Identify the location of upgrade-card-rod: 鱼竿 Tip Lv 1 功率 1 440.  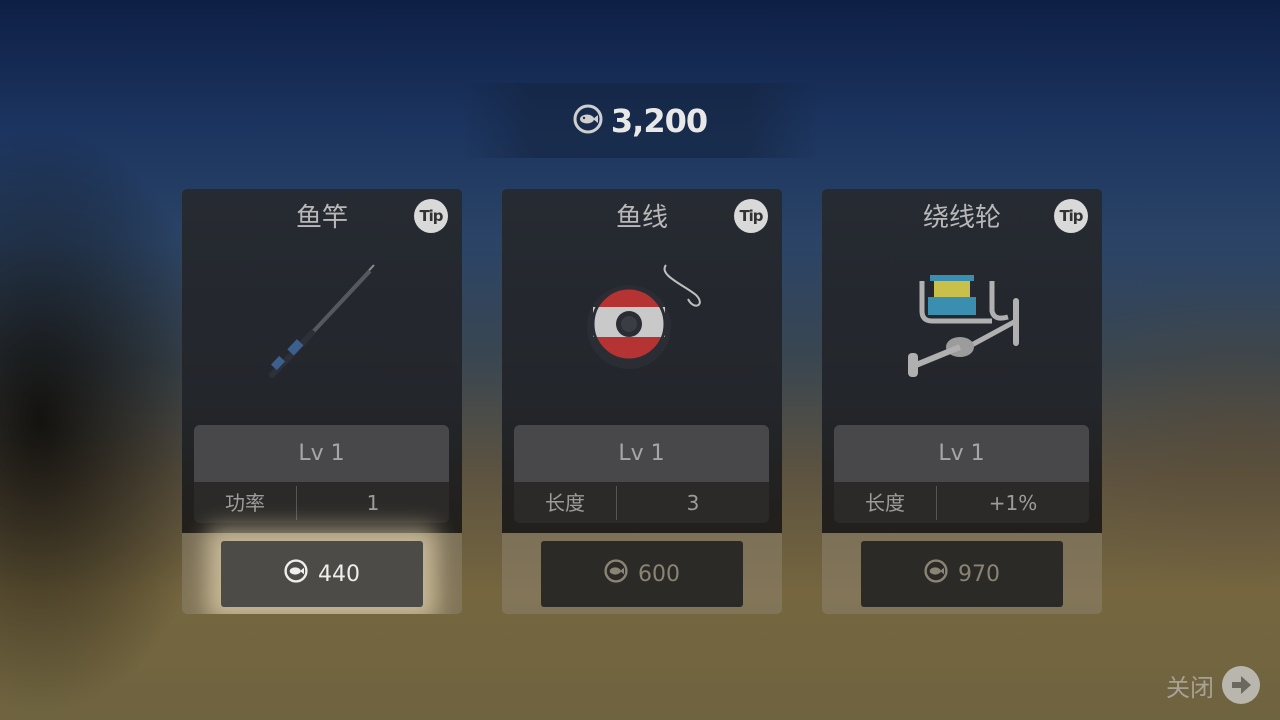
(322, 401).